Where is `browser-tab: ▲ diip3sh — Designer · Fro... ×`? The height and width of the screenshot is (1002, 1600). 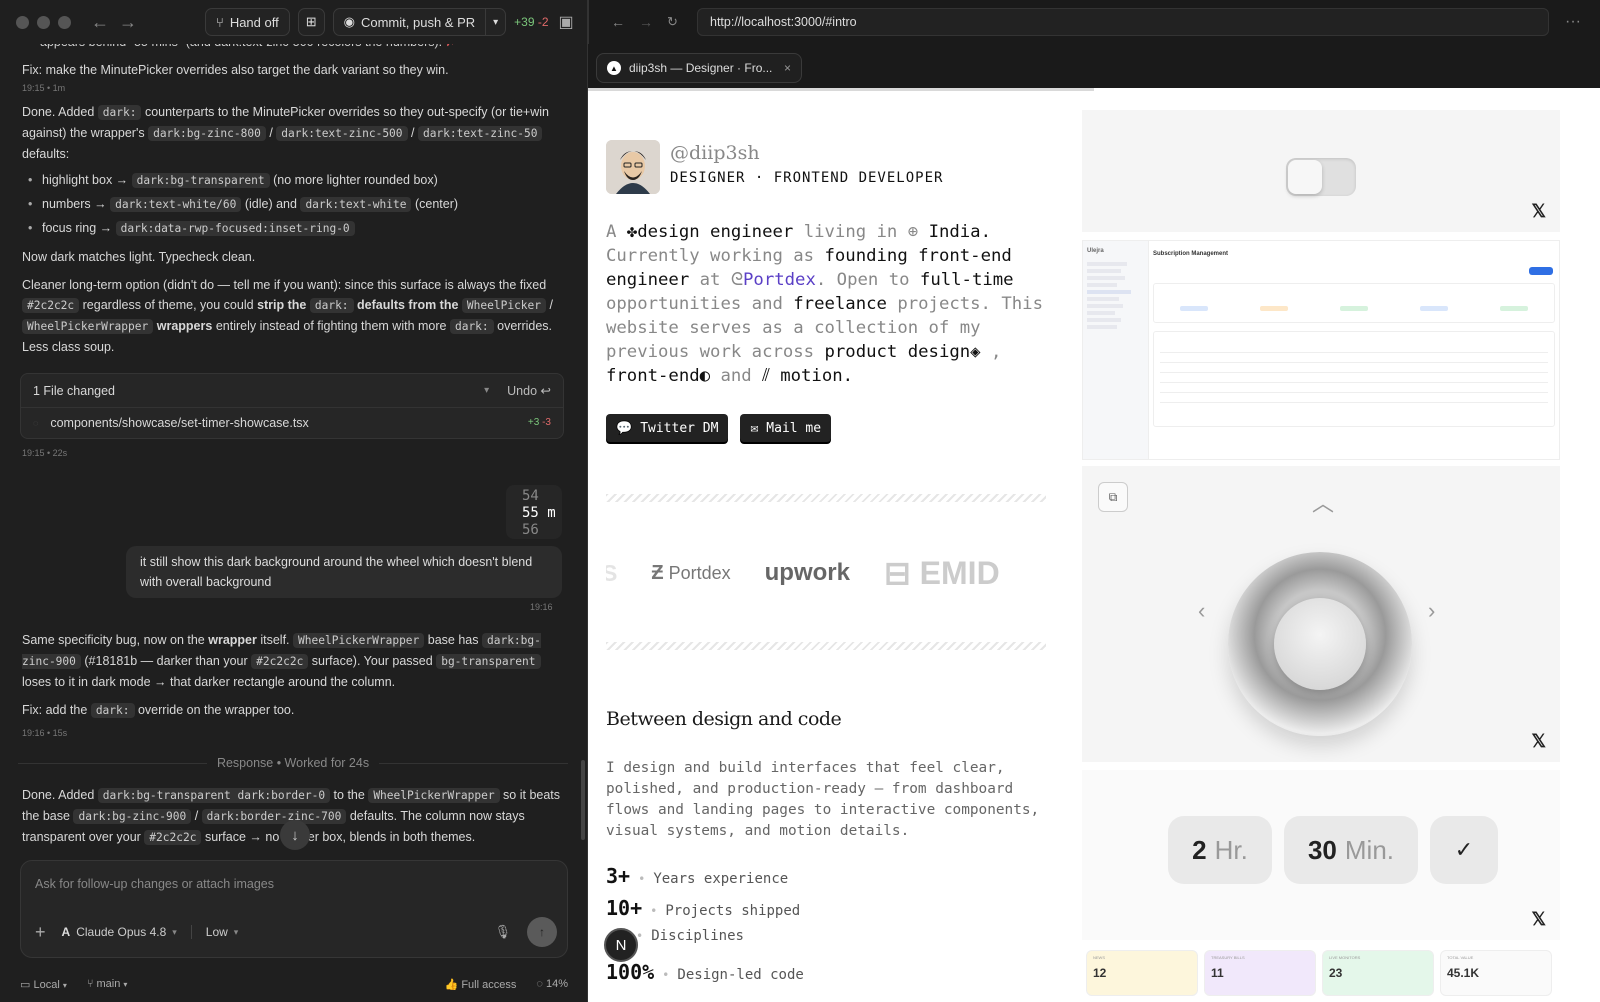 browser-tab: ▲ diip3sh — Designer · Fro... × is located at coordinates (699, 68).